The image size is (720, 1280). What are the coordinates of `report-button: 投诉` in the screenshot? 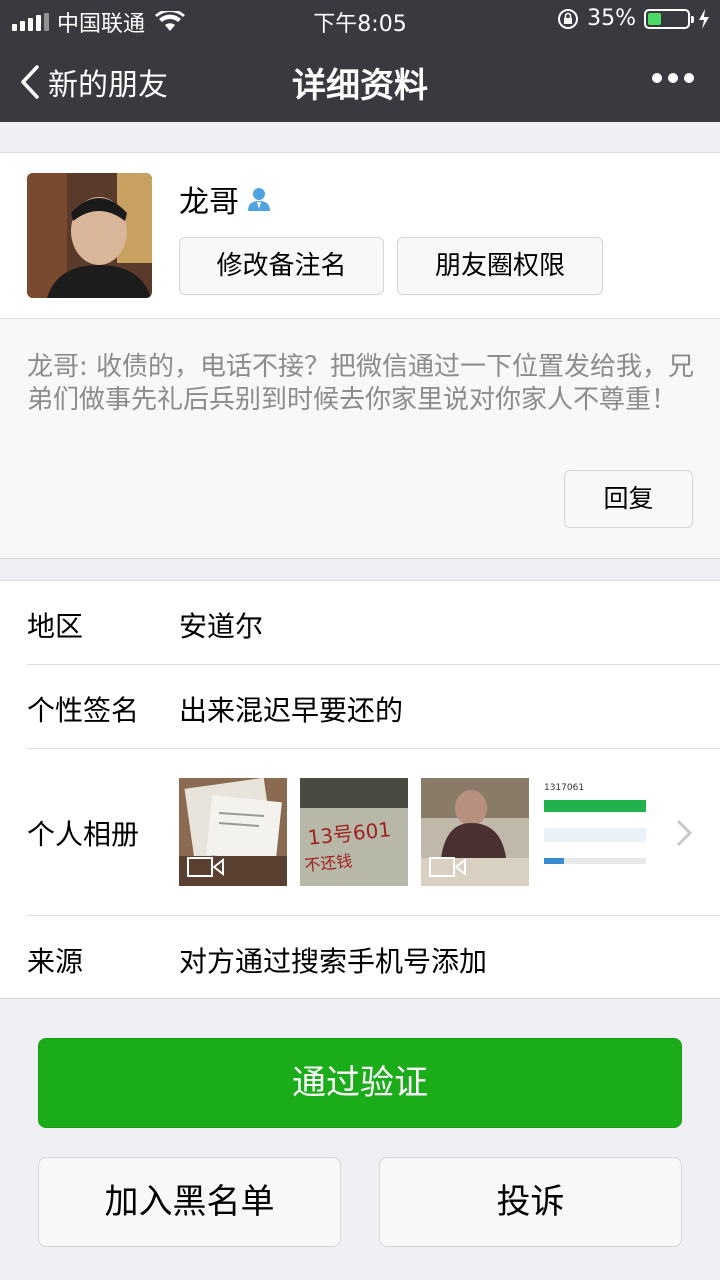 It's located at (530, 1202).